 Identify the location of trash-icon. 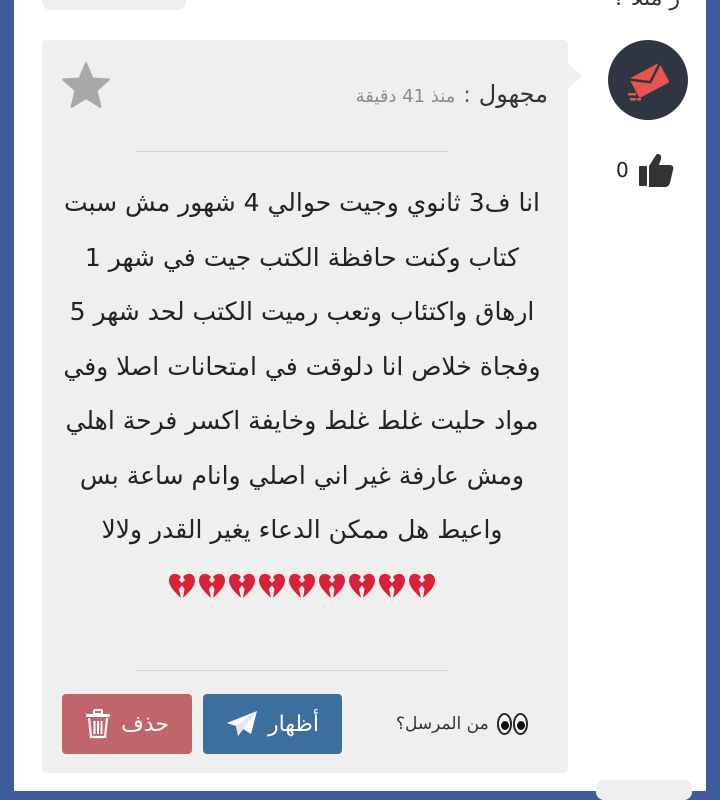
(98, 724).